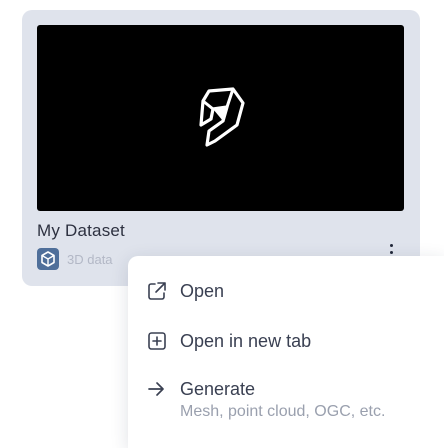 The image size is (444, 448). I want to click on menu-item-generate-label: Generate, so click(218, 389).